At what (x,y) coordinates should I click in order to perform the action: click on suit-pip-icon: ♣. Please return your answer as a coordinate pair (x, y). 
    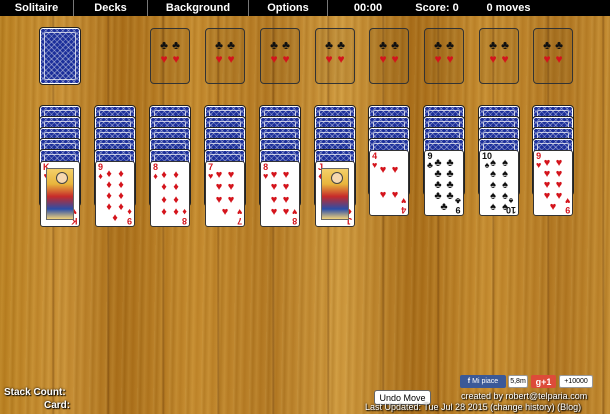
    Looking at the image, I should click on (444, 207).